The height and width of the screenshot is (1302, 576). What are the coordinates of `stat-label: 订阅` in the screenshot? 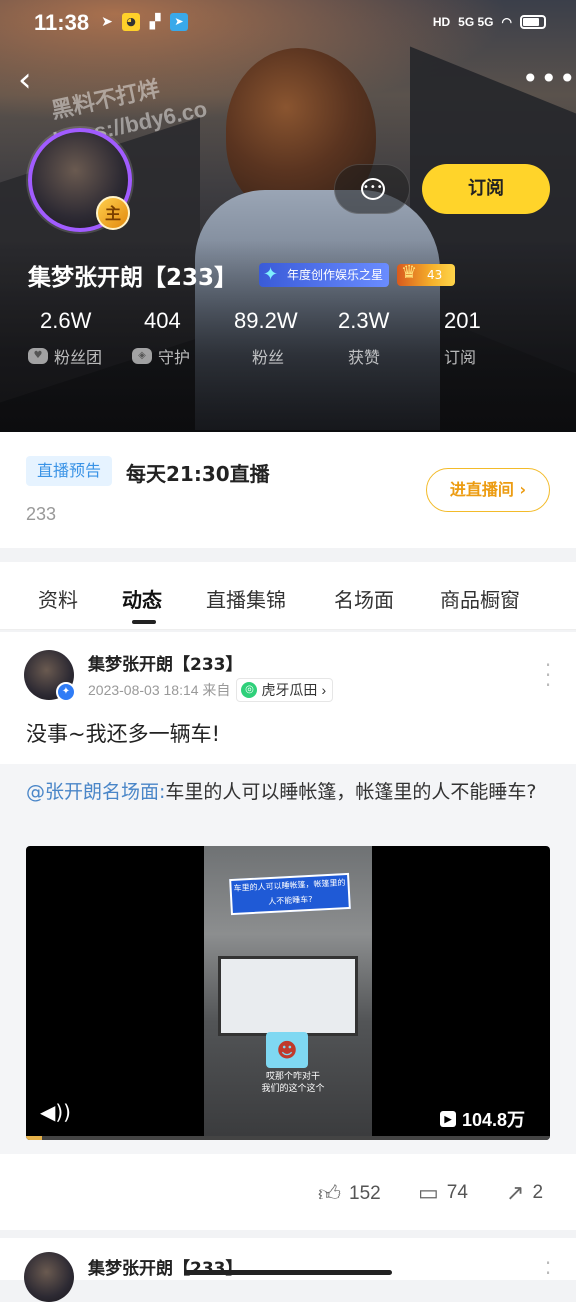 It's located at (460, 357).